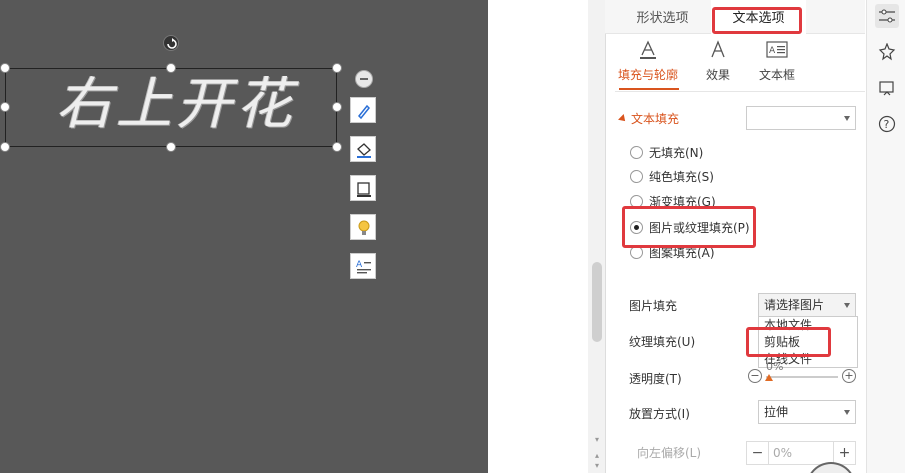  Describe the element at coordinates (364, 79) in the screenshot. I see `collapse-tools-icon` at that location.